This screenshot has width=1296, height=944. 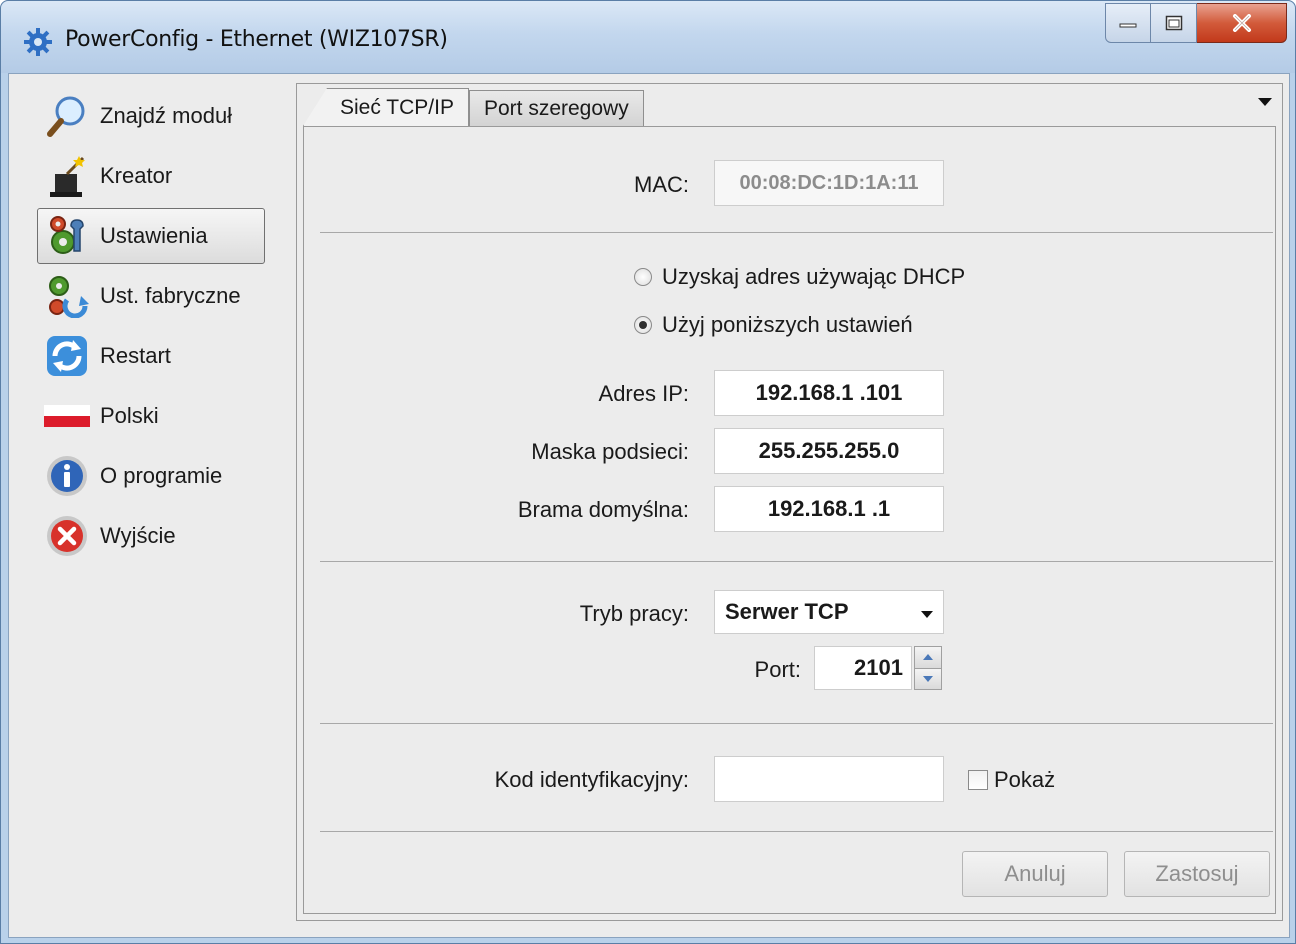 What do you see at coordinates (829, 779) in the screenshot?
I see `id-code-field` at bounding box center [829, 779].